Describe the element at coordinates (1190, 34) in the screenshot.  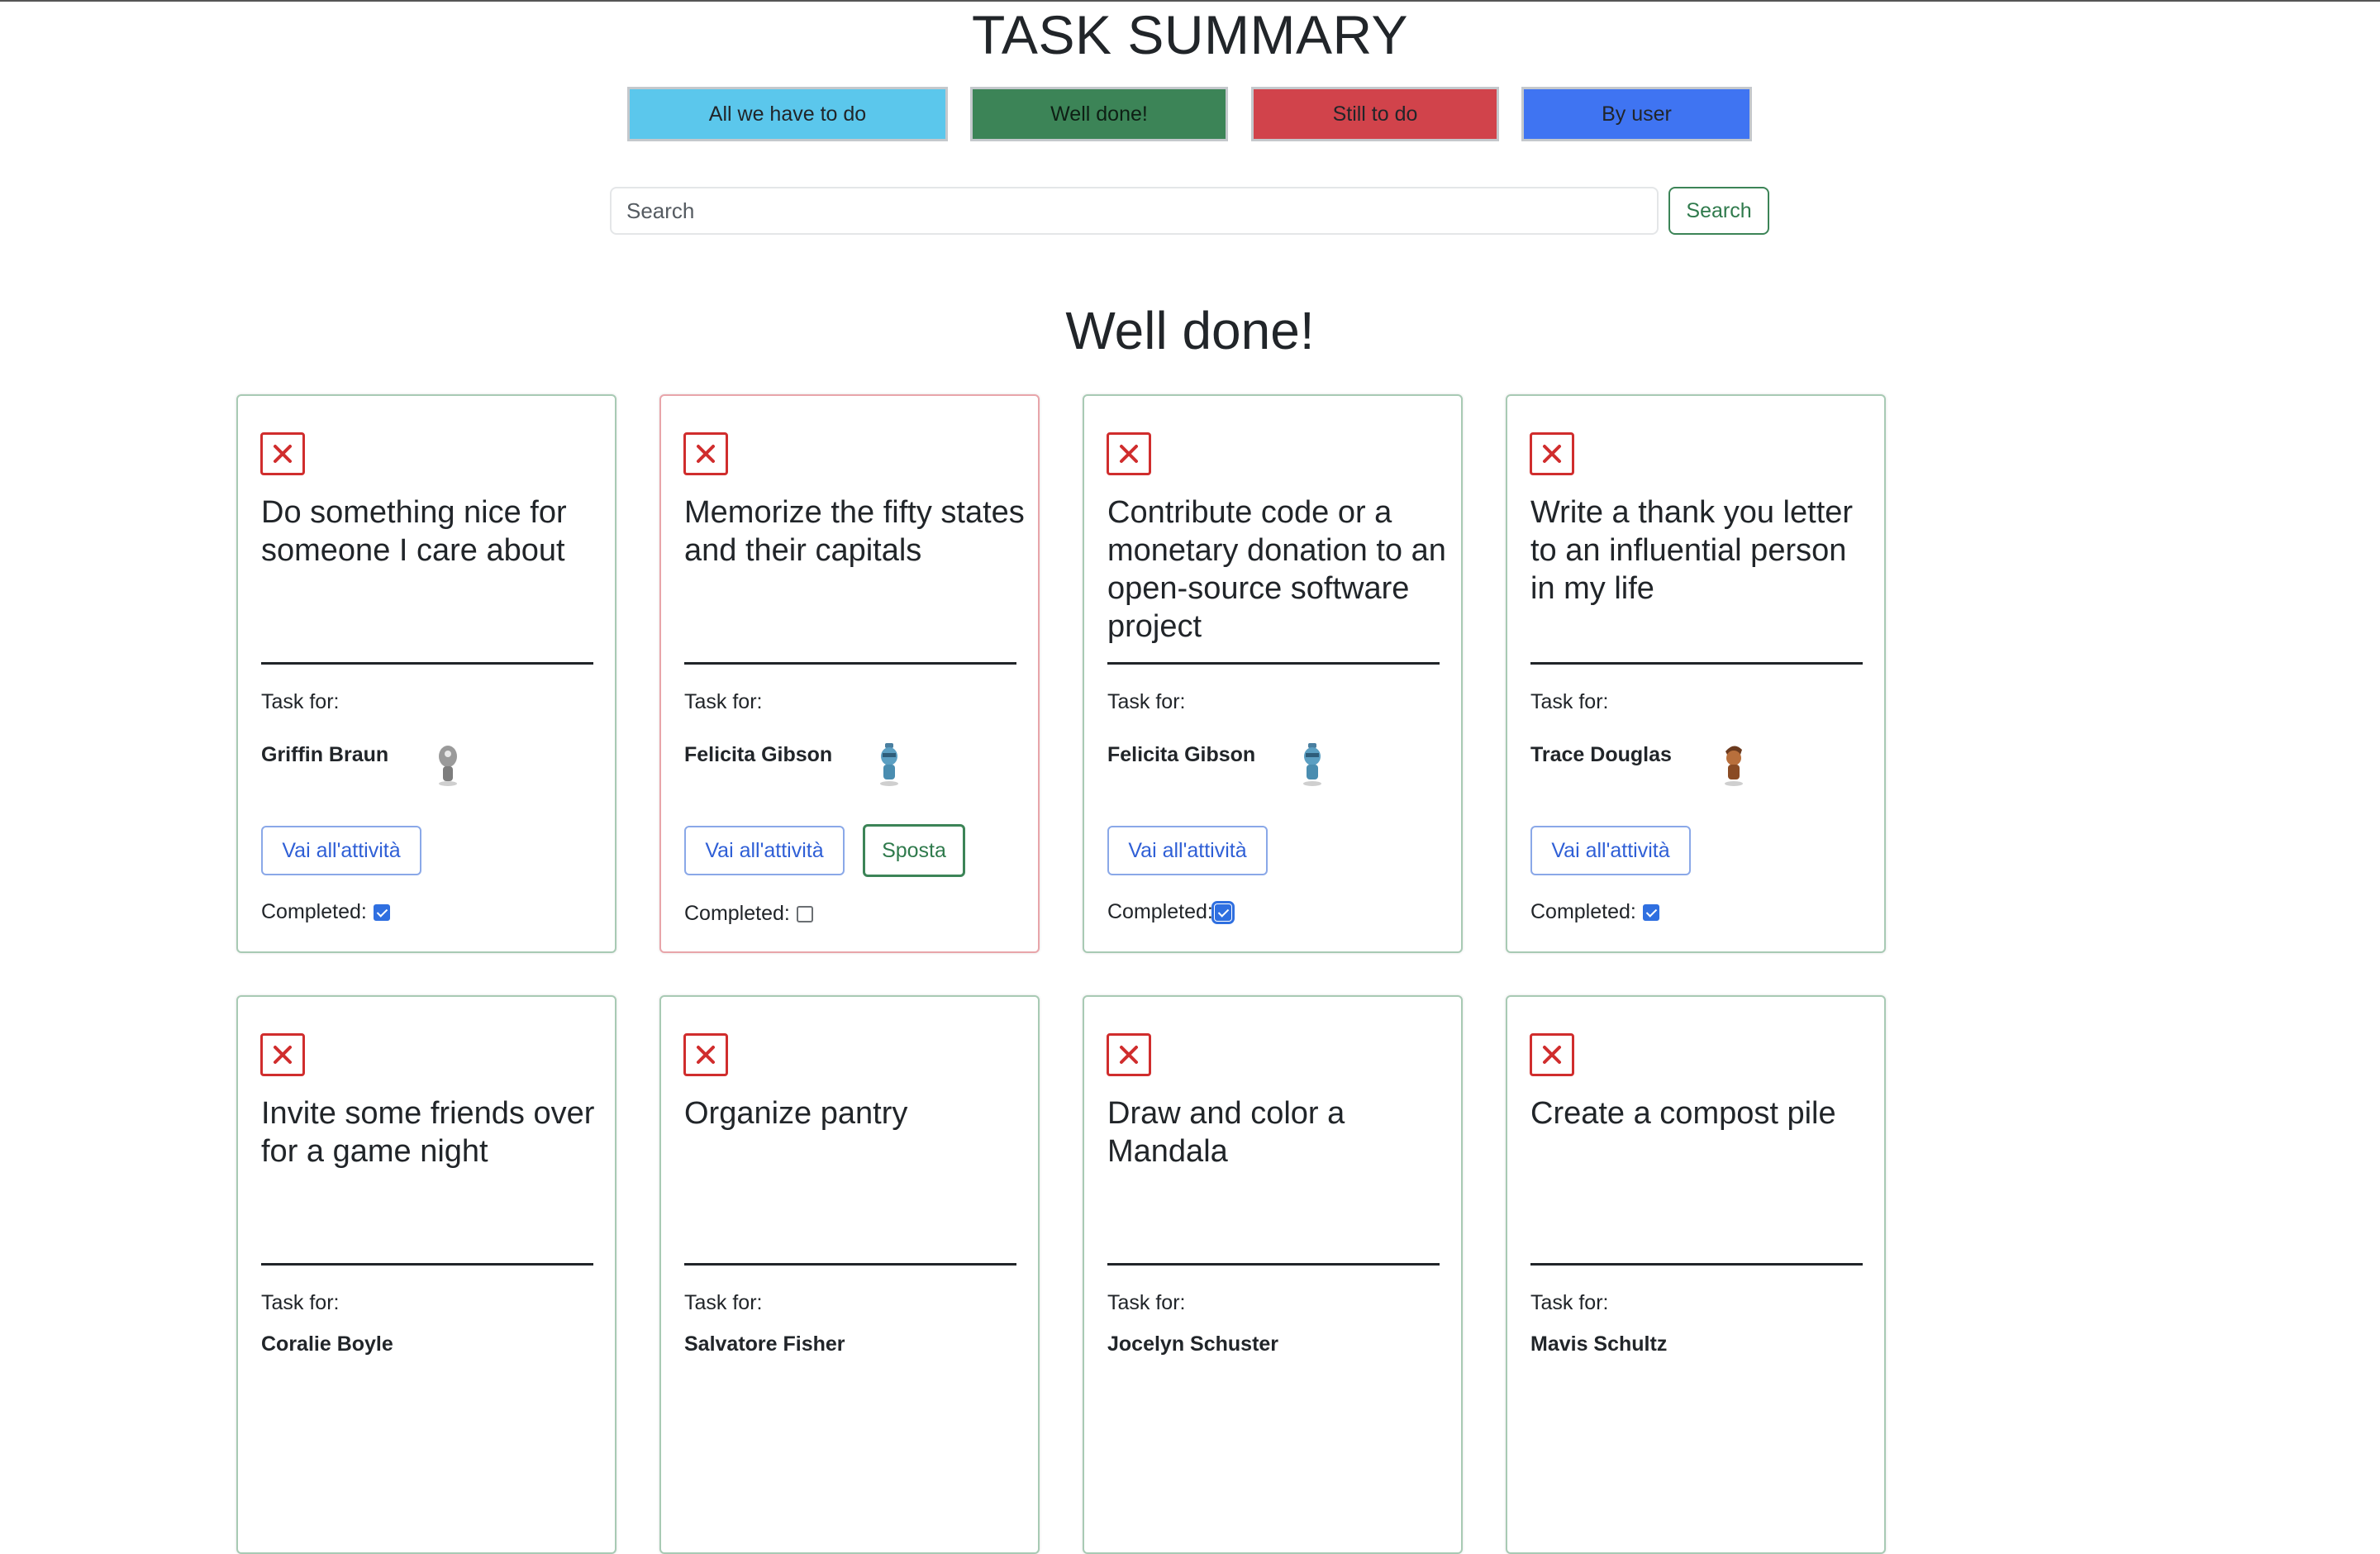
I see `page-title: TASK SUMMARY` at that location.